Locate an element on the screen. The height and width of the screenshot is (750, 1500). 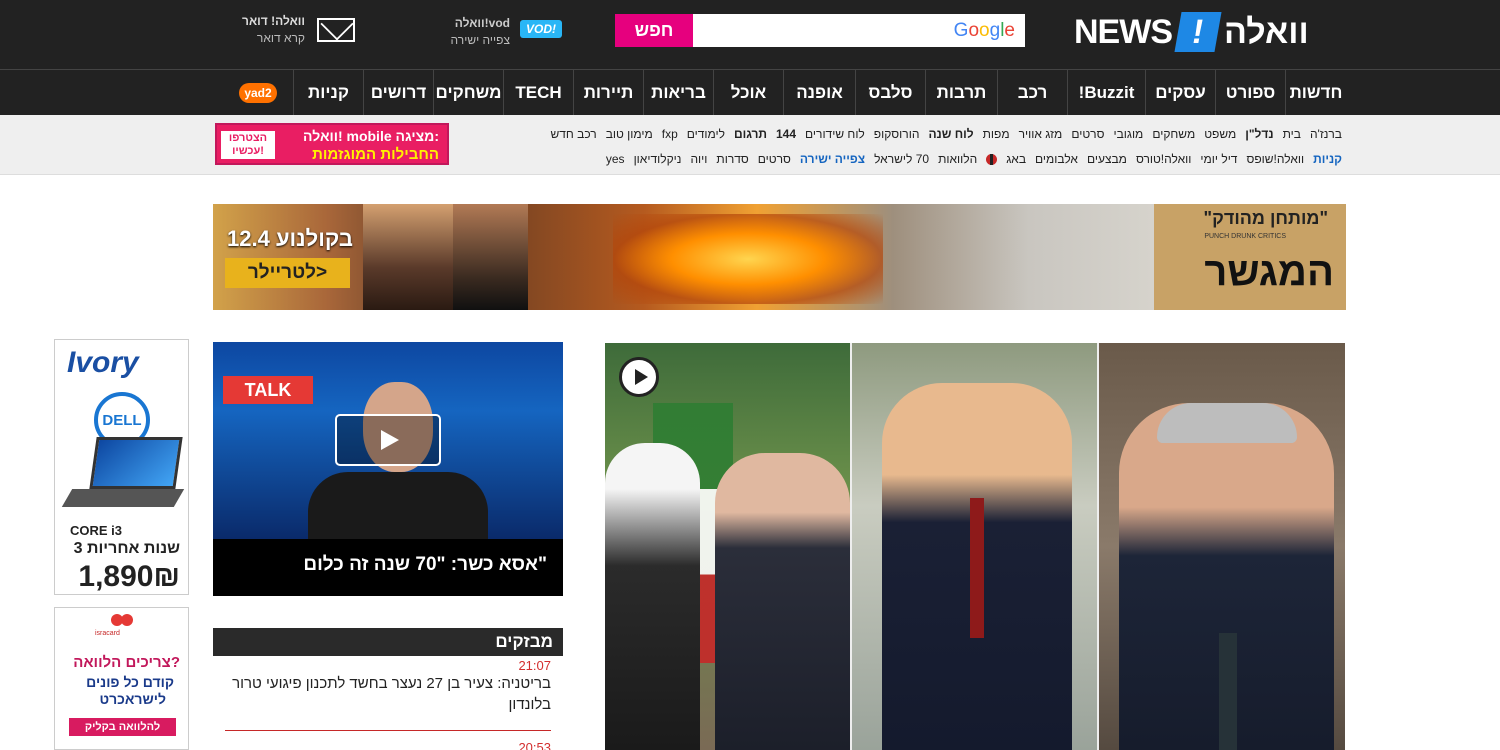
vod-link: VOD! וואלה!vod צפייה ישירה is located at coordinates (505, 32).